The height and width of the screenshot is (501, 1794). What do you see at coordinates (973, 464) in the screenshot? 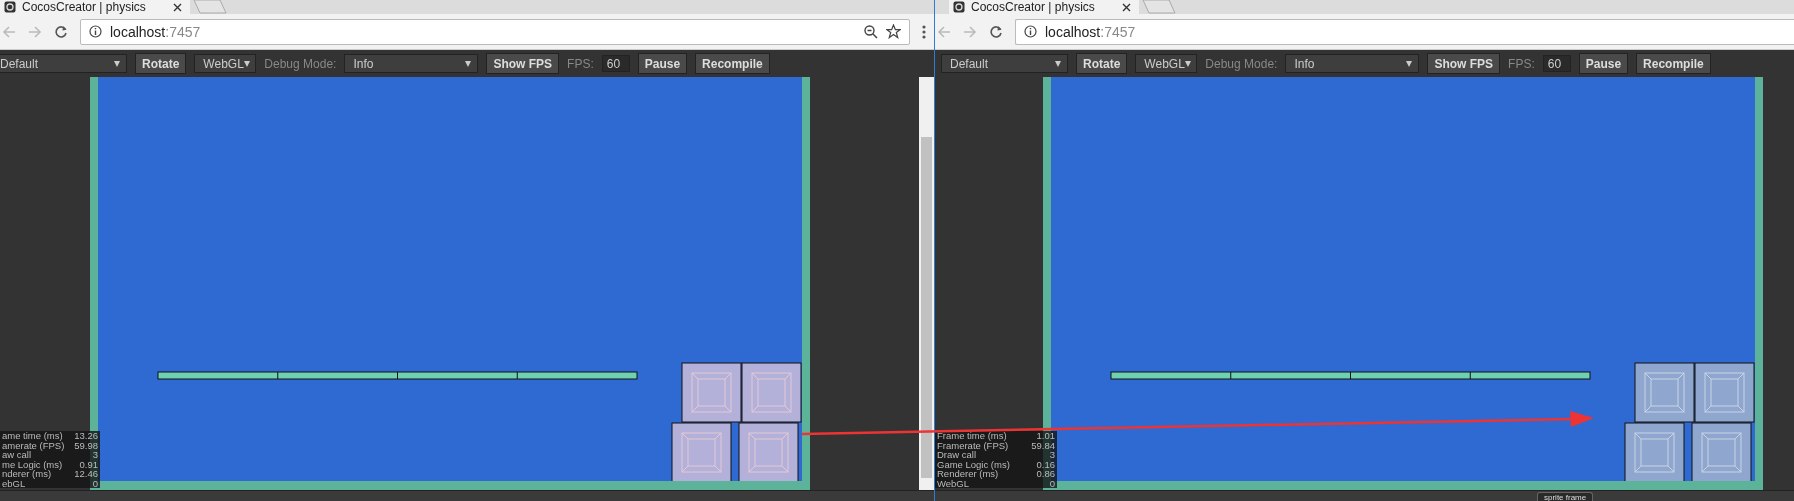
I see `stat-label: Game Logic (ms)` at bounding box center [973, 464].